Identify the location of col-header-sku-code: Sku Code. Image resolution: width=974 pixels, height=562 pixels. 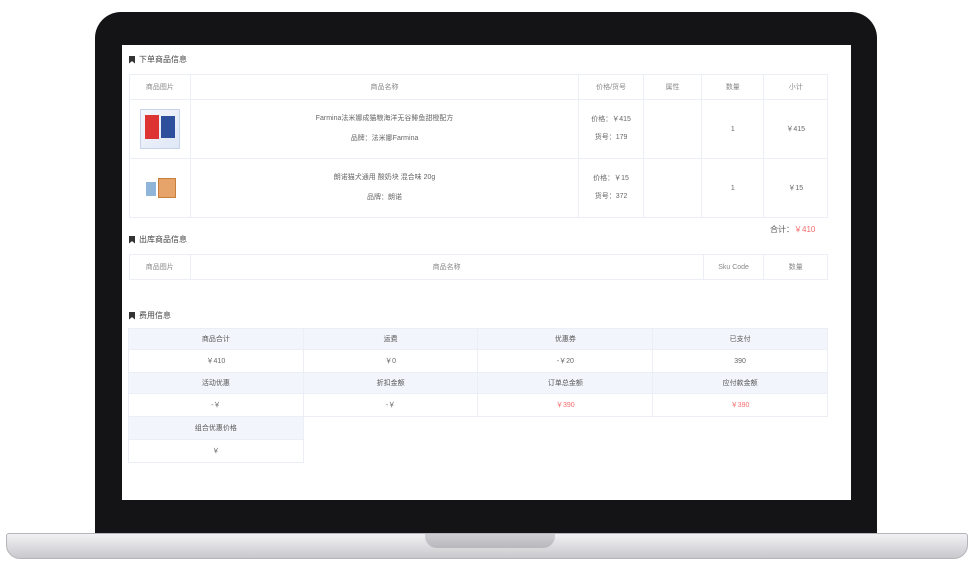
(733, 267).